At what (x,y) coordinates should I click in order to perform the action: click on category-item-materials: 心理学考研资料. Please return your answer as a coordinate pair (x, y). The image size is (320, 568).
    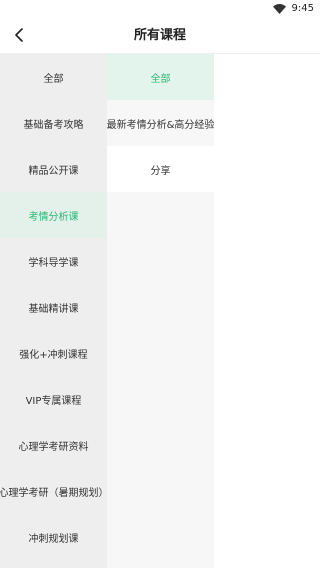
    Looking at the image, I should click on (53, 445).